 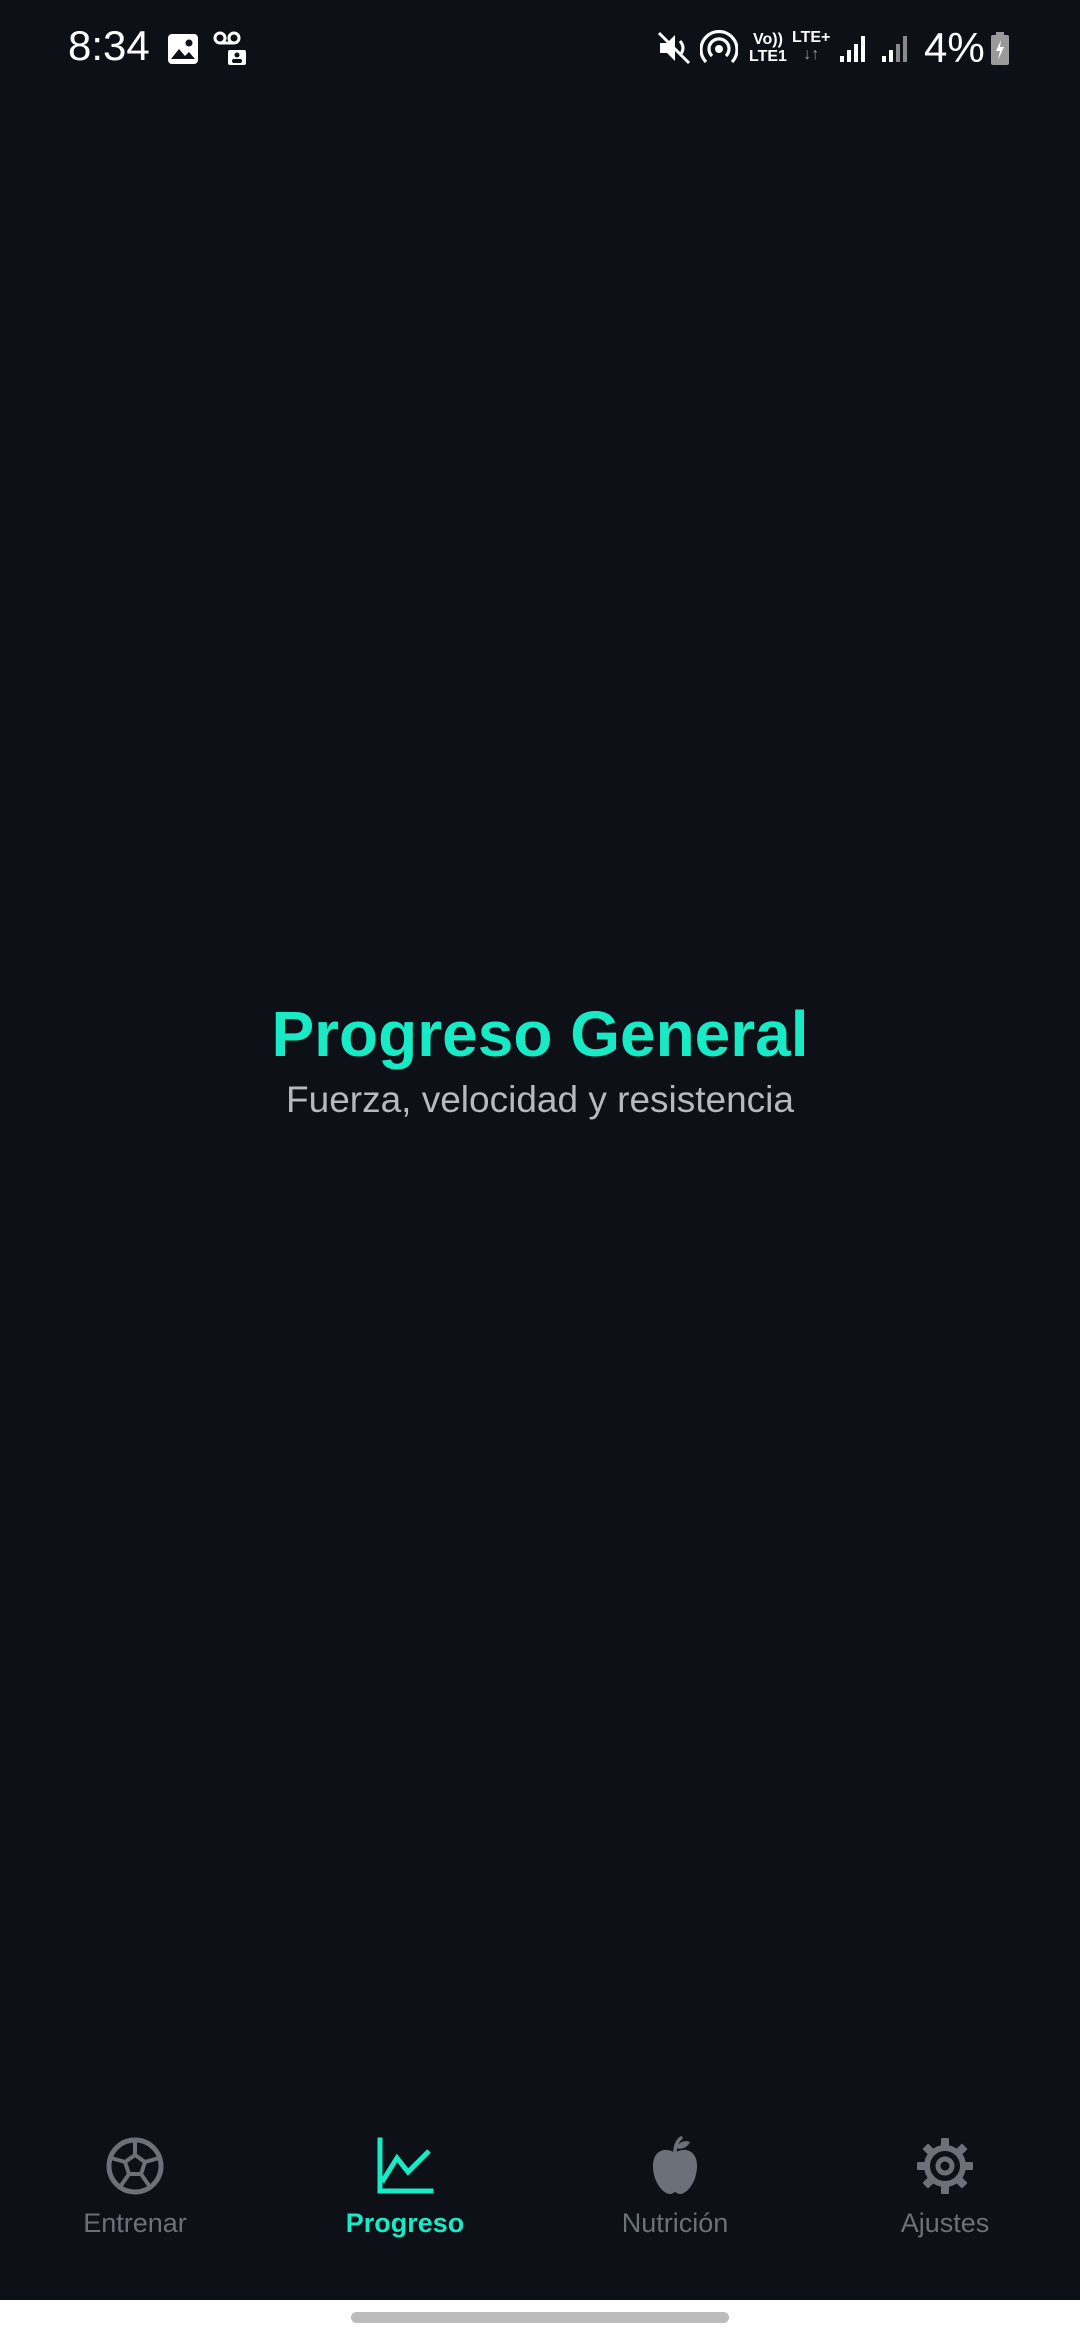 I want to click on nav-item-nutricion: Nutrición, so click(x=675, y=2200).